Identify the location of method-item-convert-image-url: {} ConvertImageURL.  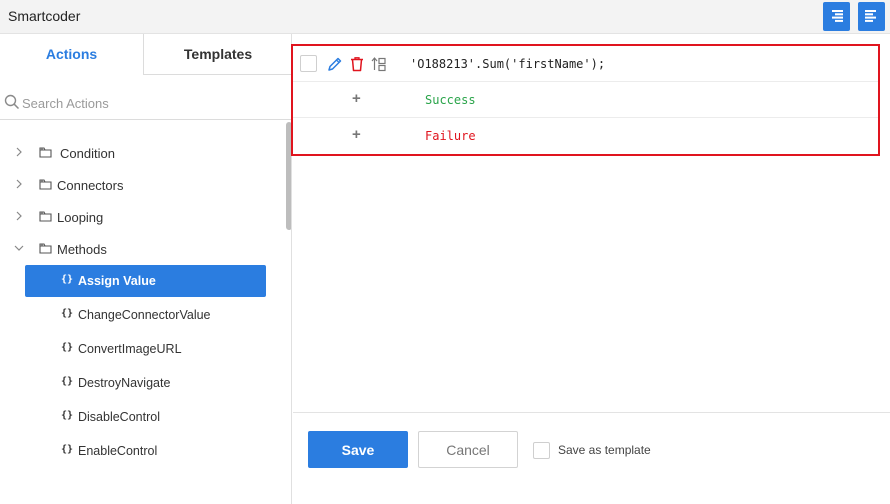
(145, 349).